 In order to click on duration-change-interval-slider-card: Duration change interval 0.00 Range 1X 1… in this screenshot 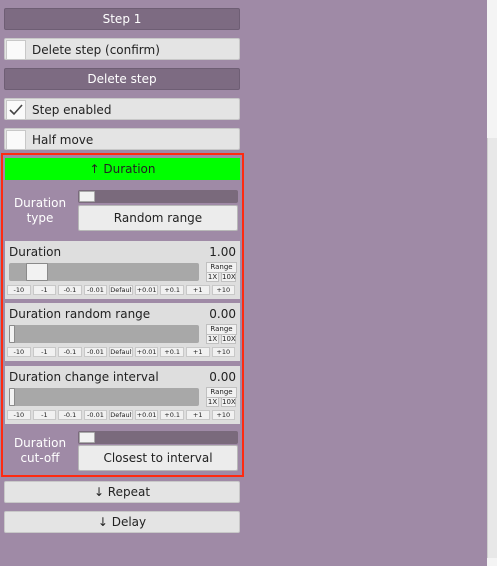, I will do `click(122, 395)`.